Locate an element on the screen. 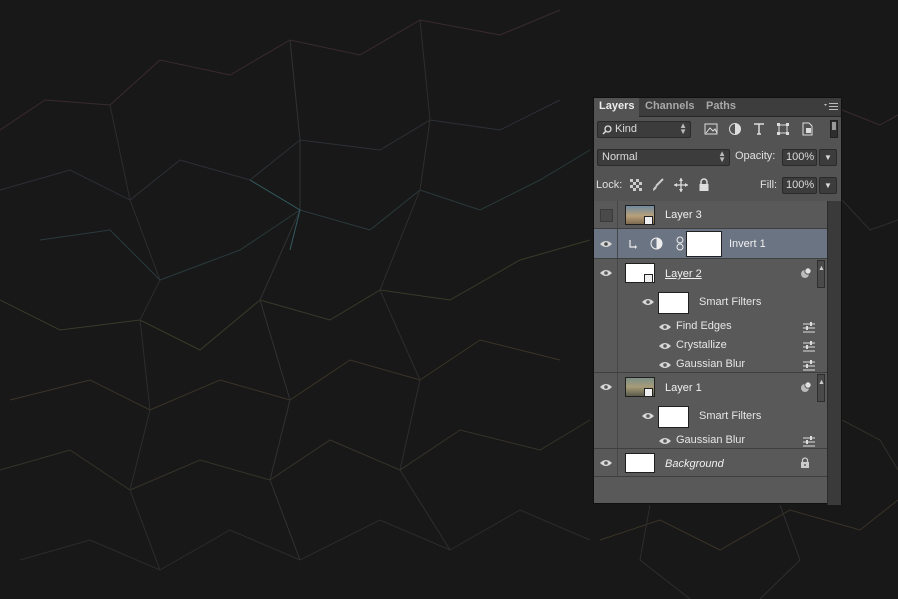 The height and width of the screenshot is (599, 898). lock-all-icon is located at coordinates (704, 185).